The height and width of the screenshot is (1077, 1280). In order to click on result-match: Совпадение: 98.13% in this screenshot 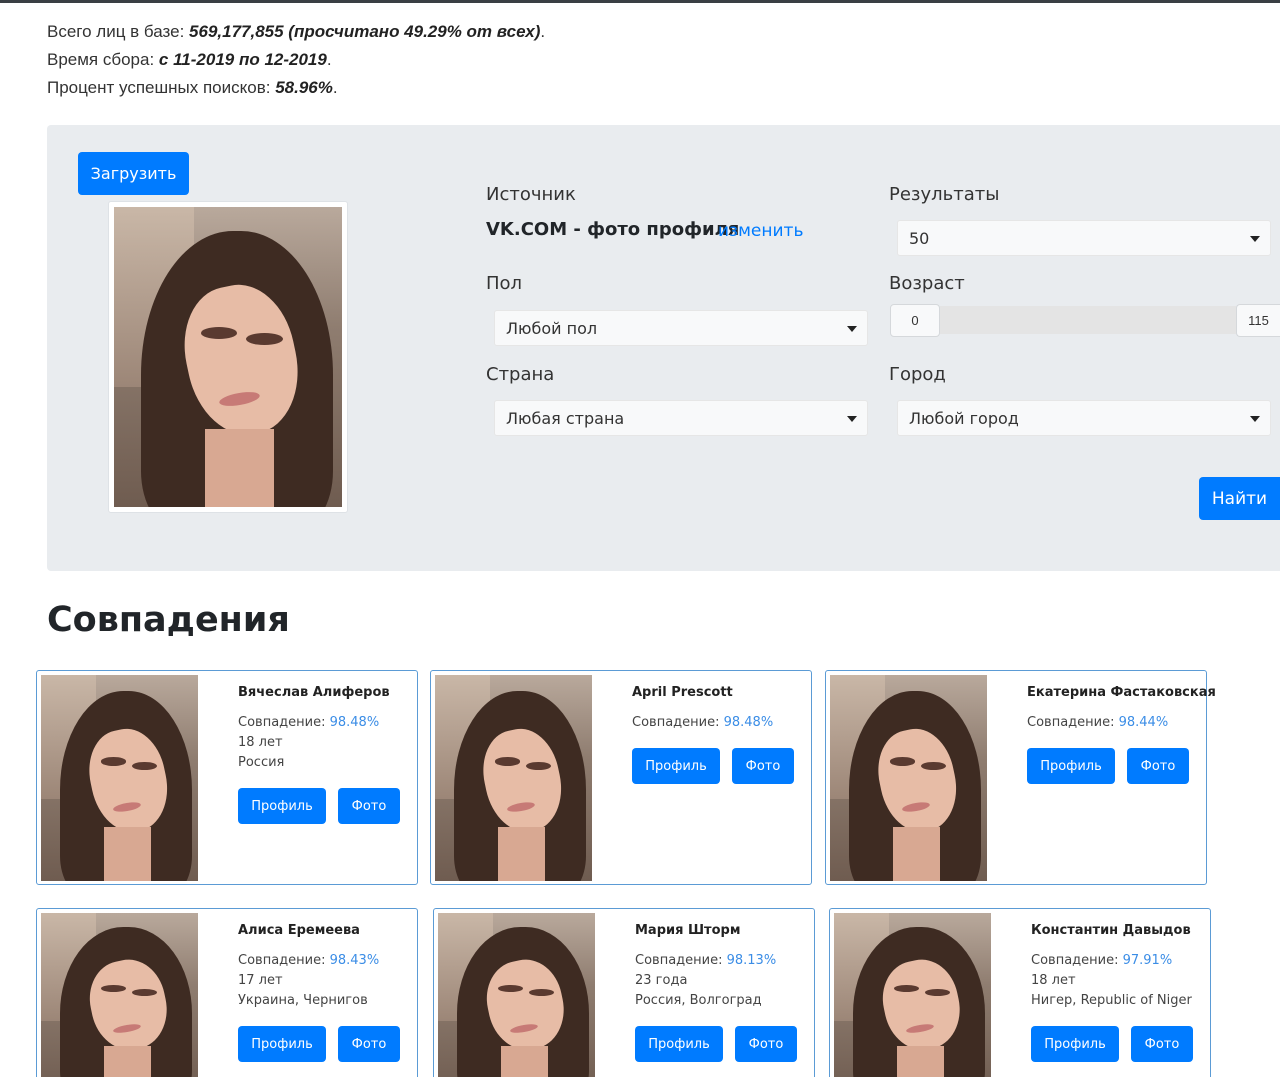, I will do `click(706, 960)`.